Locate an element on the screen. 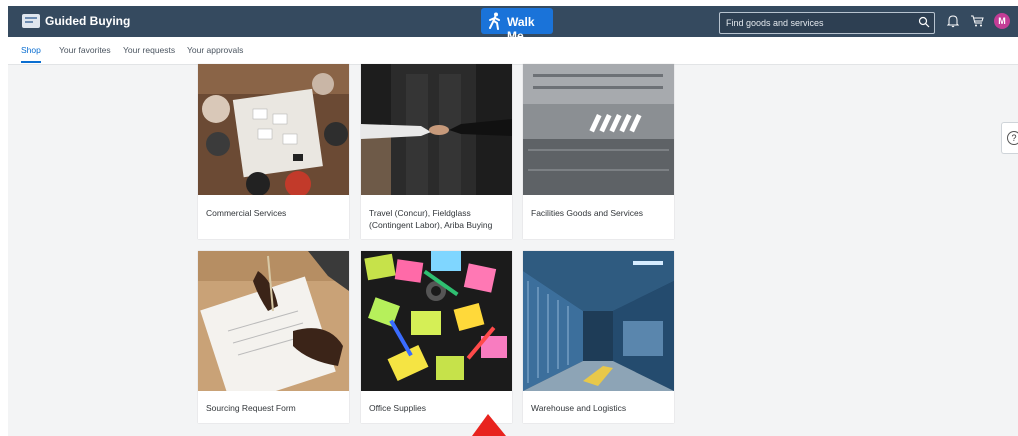 The width and height of the screenshot is (1018, 436). search-icon is located at coordinates (924, 22).